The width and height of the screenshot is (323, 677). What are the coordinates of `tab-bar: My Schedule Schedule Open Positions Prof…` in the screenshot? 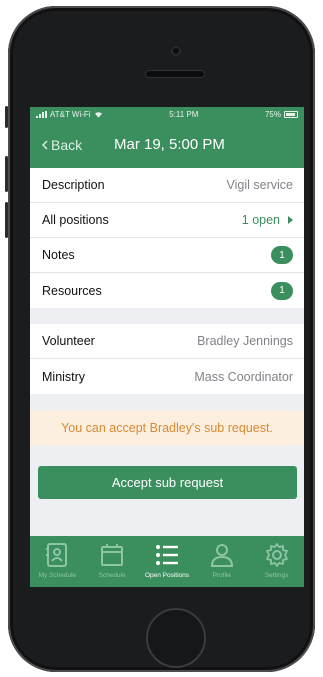 It's located at (167, 561).